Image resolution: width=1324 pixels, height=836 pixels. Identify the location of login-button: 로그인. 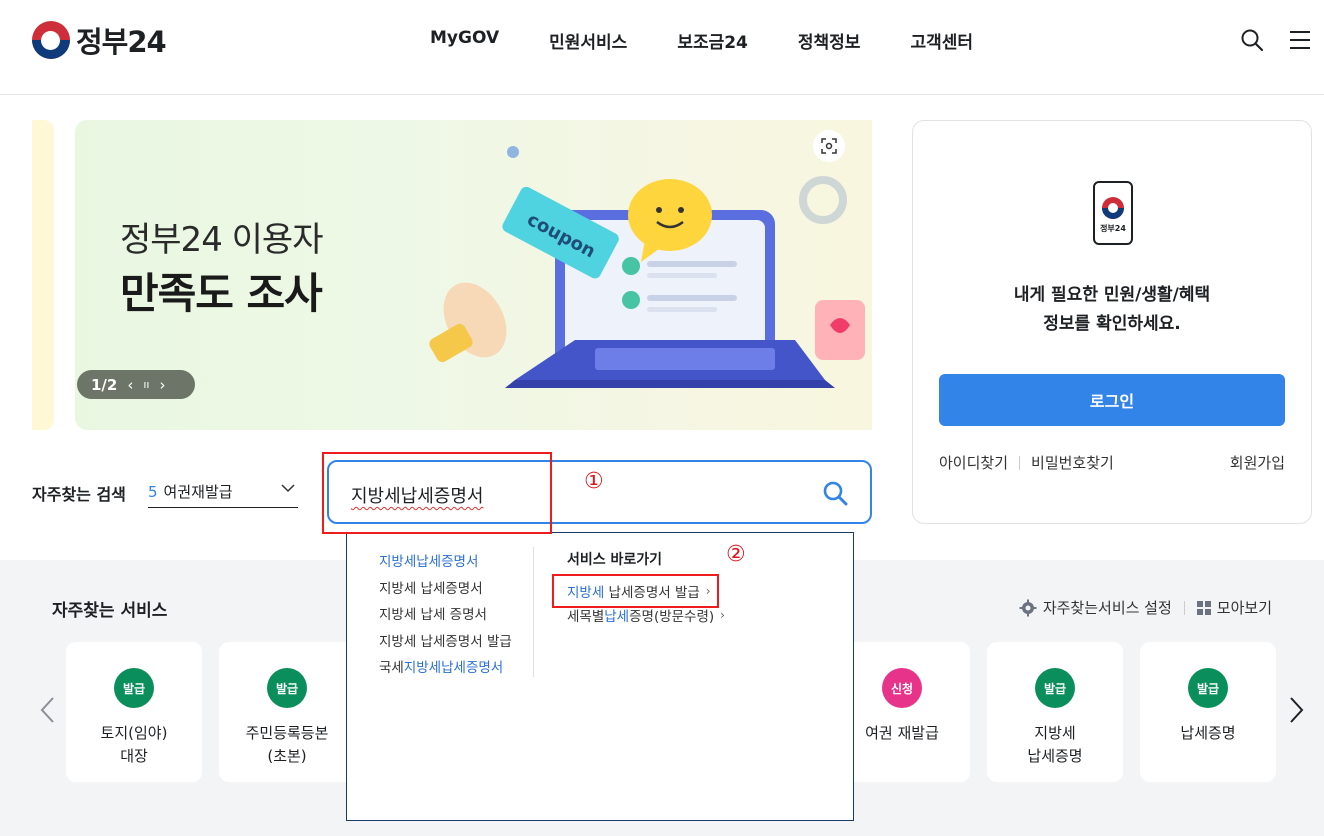
(1112, 400).